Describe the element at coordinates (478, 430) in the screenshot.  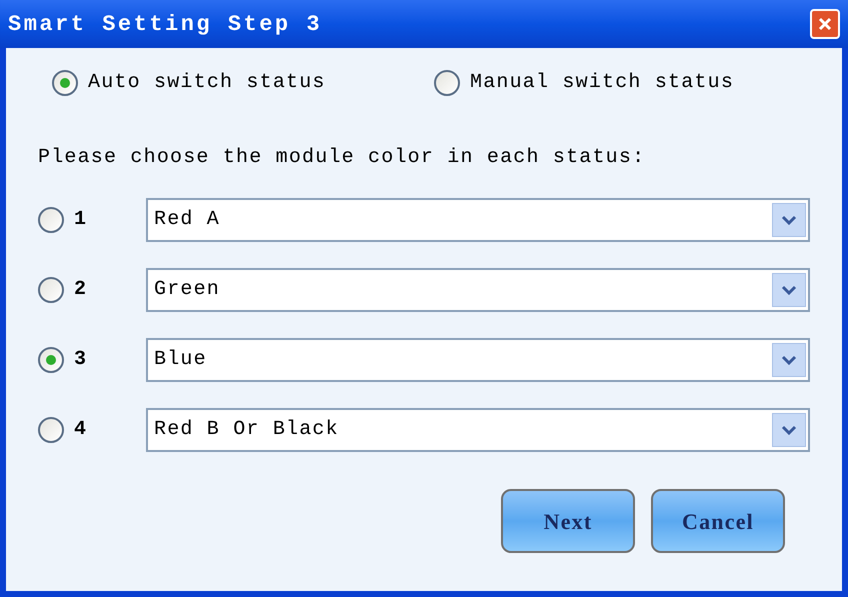
I see `color-dropdown: Red B Or Black` at that location.